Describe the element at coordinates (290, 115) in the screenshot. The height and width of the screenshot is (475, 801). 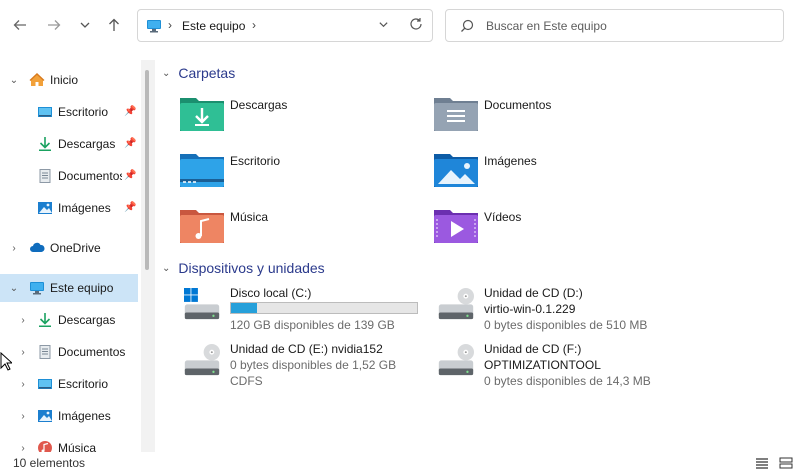
I see `folder-descargas: Descargas` at that location.